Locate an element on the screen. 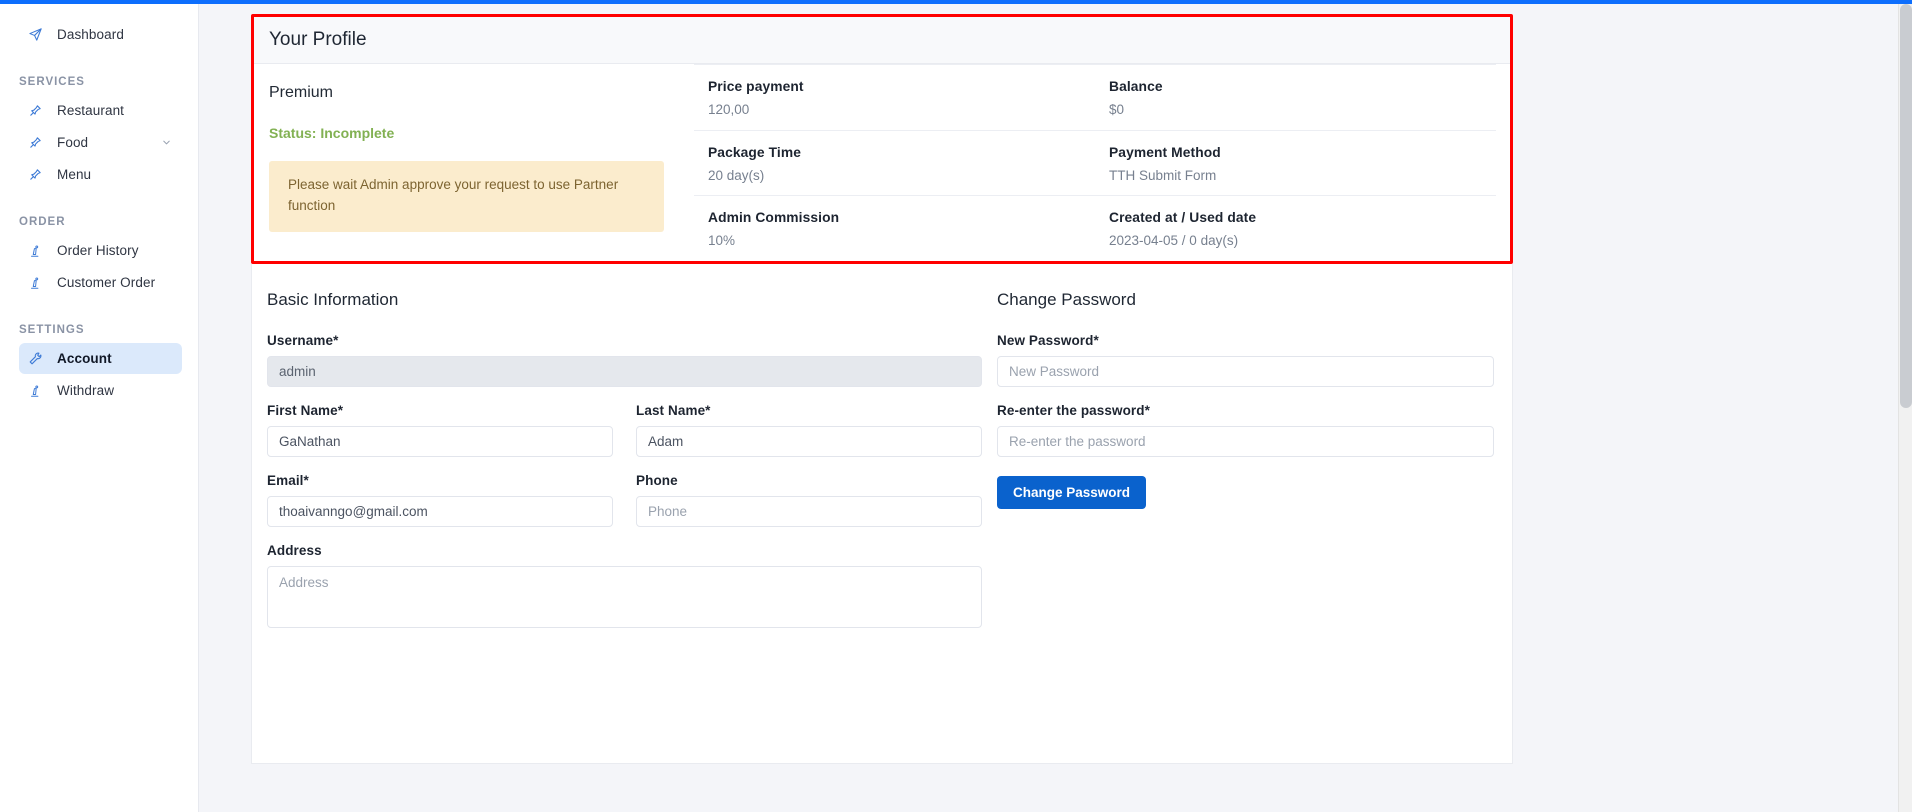 The width and height of the screenshot is (1912, 812). detail-label: Package Time is located at coordinates (754, 152).